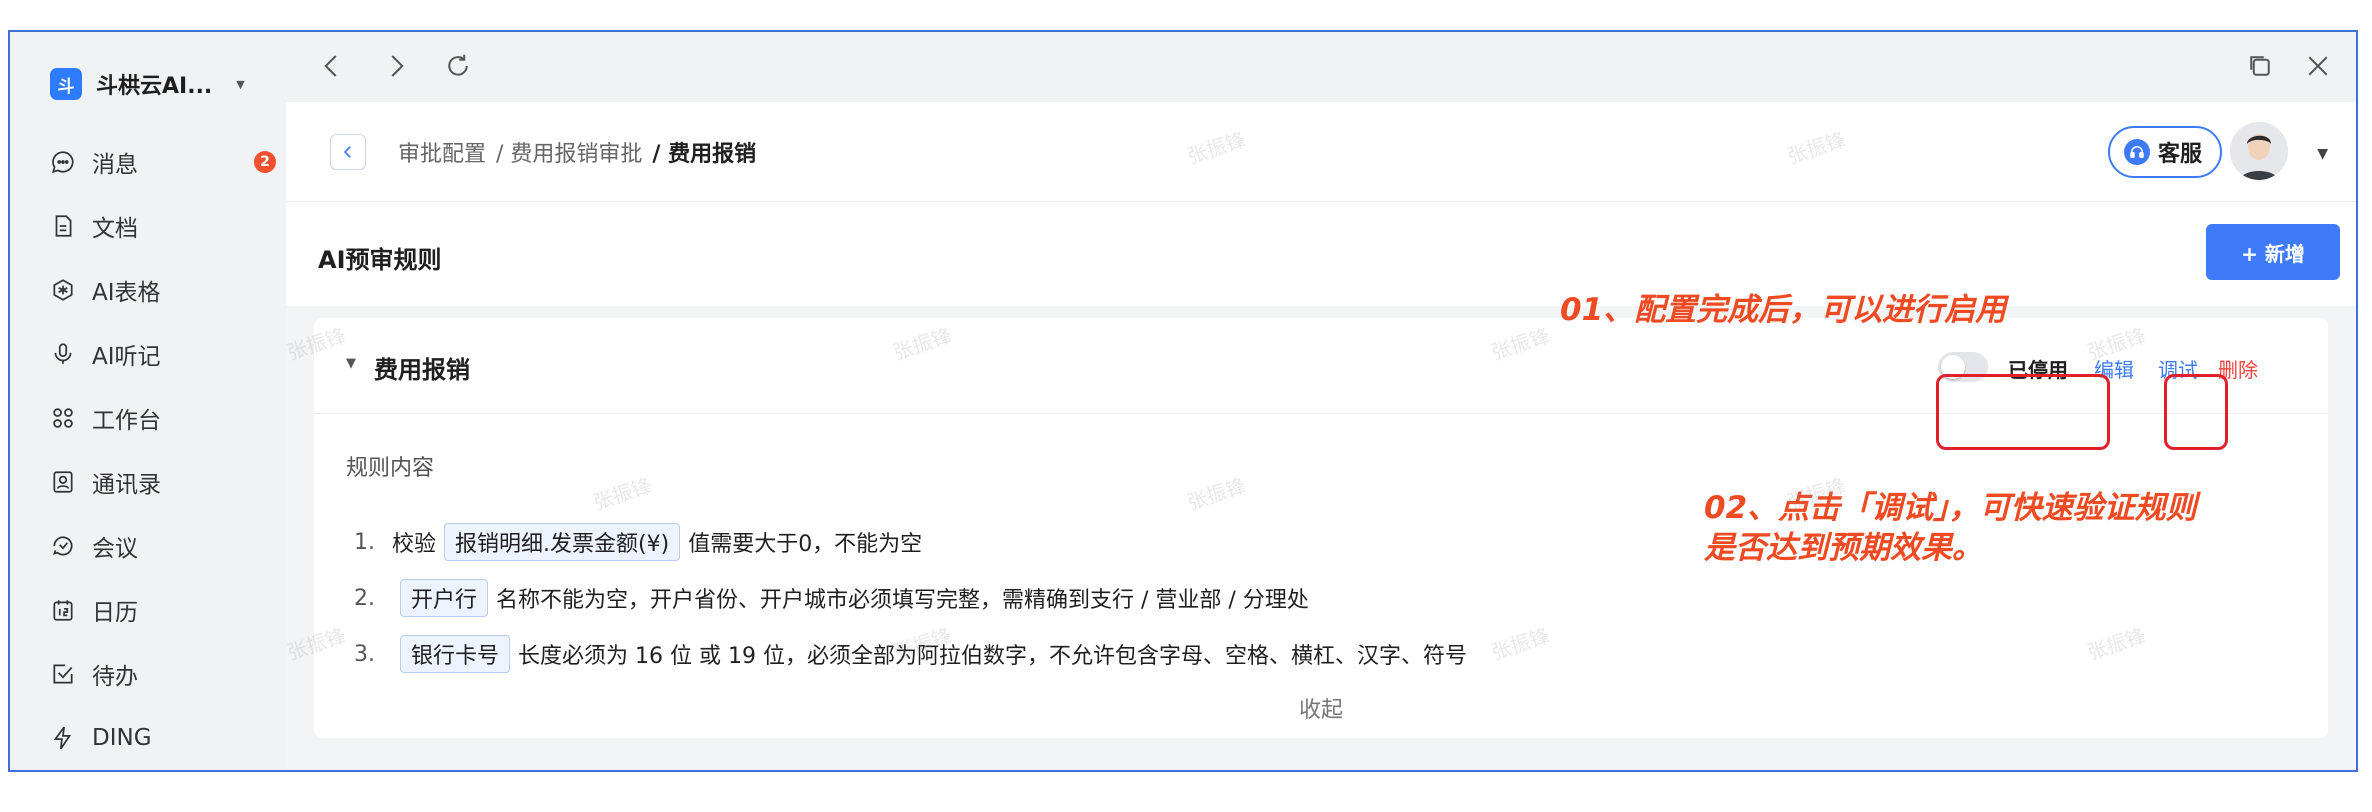 Image resolution: width=2372 pixels, height=812 pixels. I want to click on breadcrumb-current: / 费用报销, so click(704, 154).